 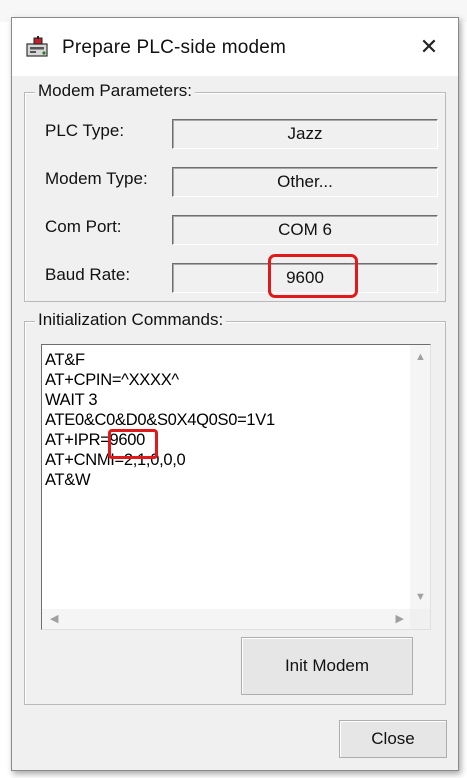 What do you see at coordinates (115, 91) in the screenshot?
I see `modem-parameters-legend: Modem Parameters:` at bounding box center [115, 91].